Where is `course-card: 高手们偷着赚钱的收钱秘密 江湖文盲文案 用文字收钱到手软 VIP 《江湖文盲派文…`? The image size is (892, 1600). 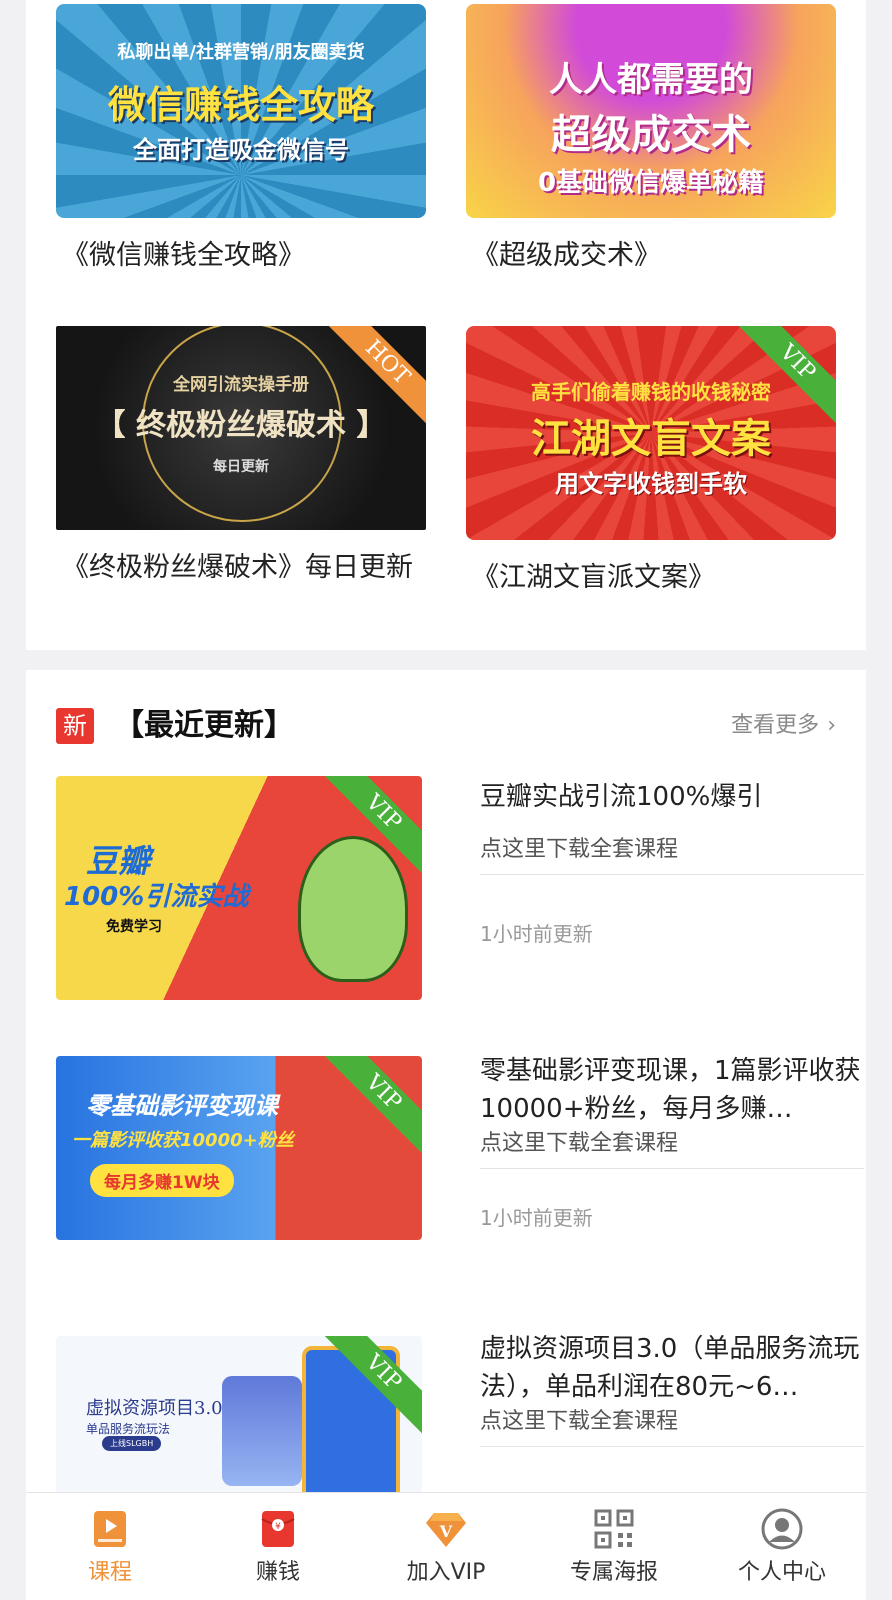 course-card: 高手们偷着赚钱的收钱秘密 江湖文盲文案 用文字收钱到手软 VIP 《江湖文盲派文… is located at coordinates (651, 461).